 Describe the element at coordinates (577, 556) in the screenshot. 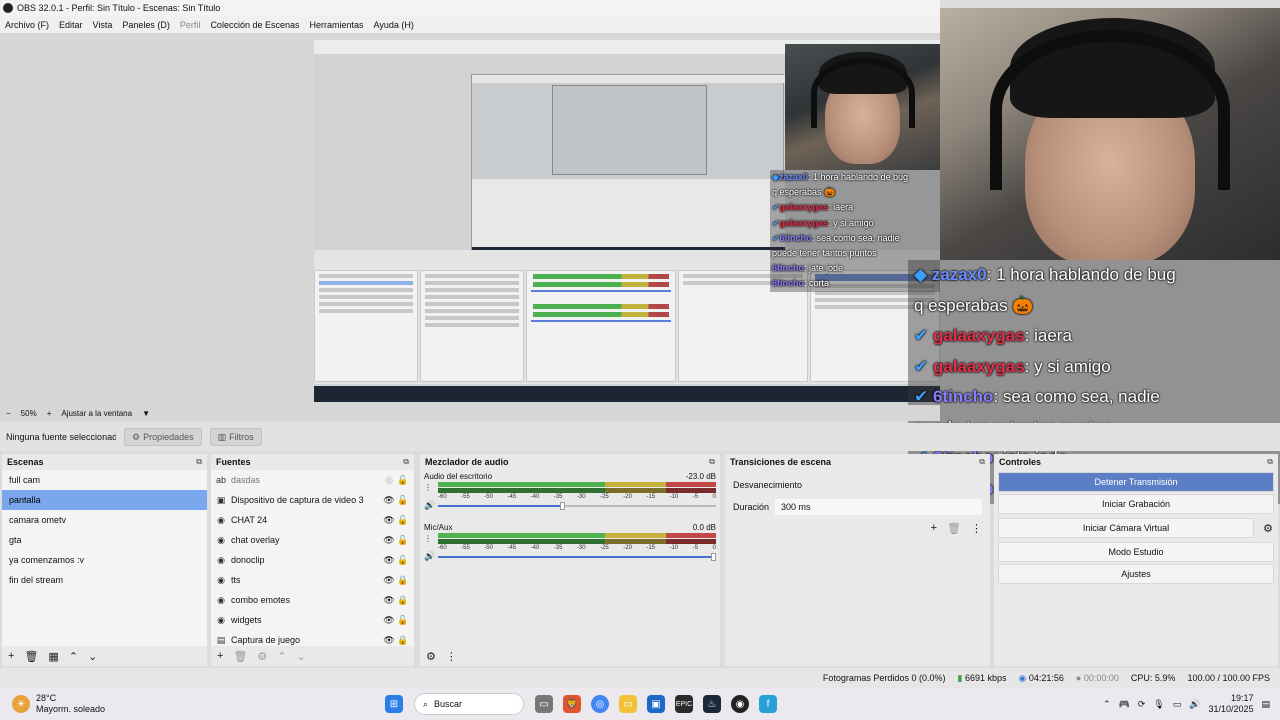

I see `volume-slider` at that location.